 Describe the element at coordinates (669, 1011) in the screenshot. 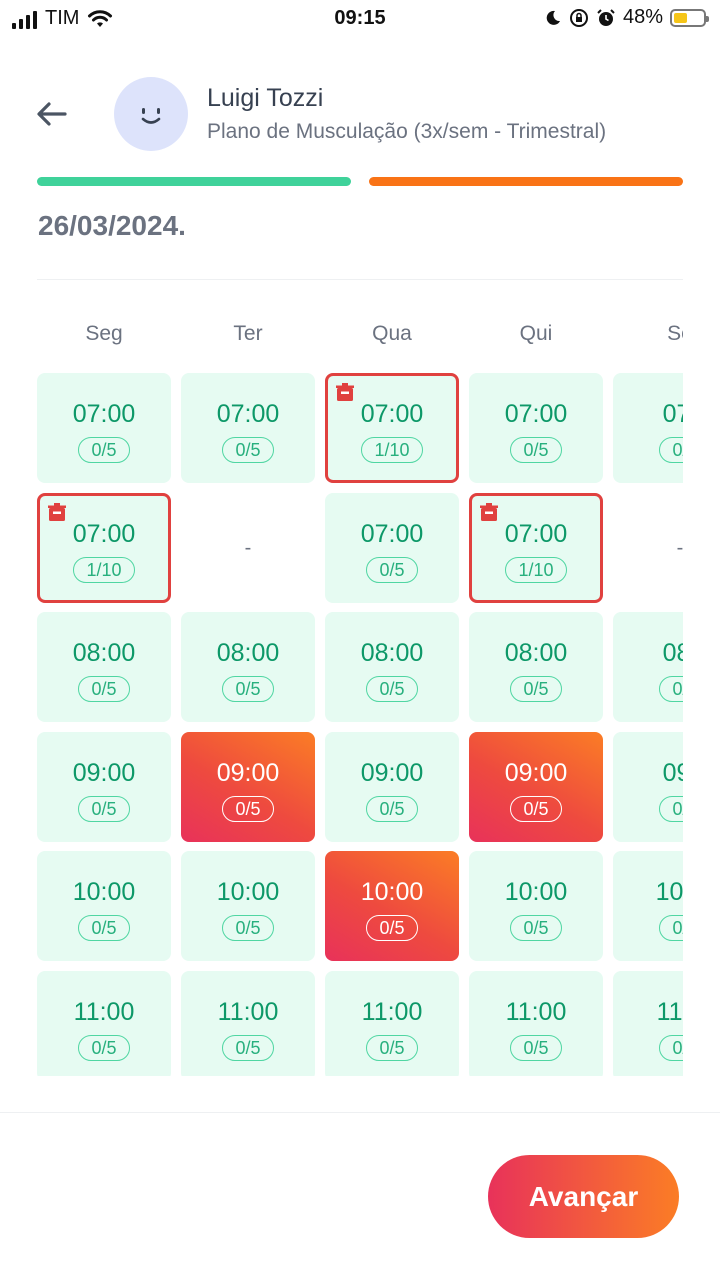

I see `slot-time: 11:0` at that location.